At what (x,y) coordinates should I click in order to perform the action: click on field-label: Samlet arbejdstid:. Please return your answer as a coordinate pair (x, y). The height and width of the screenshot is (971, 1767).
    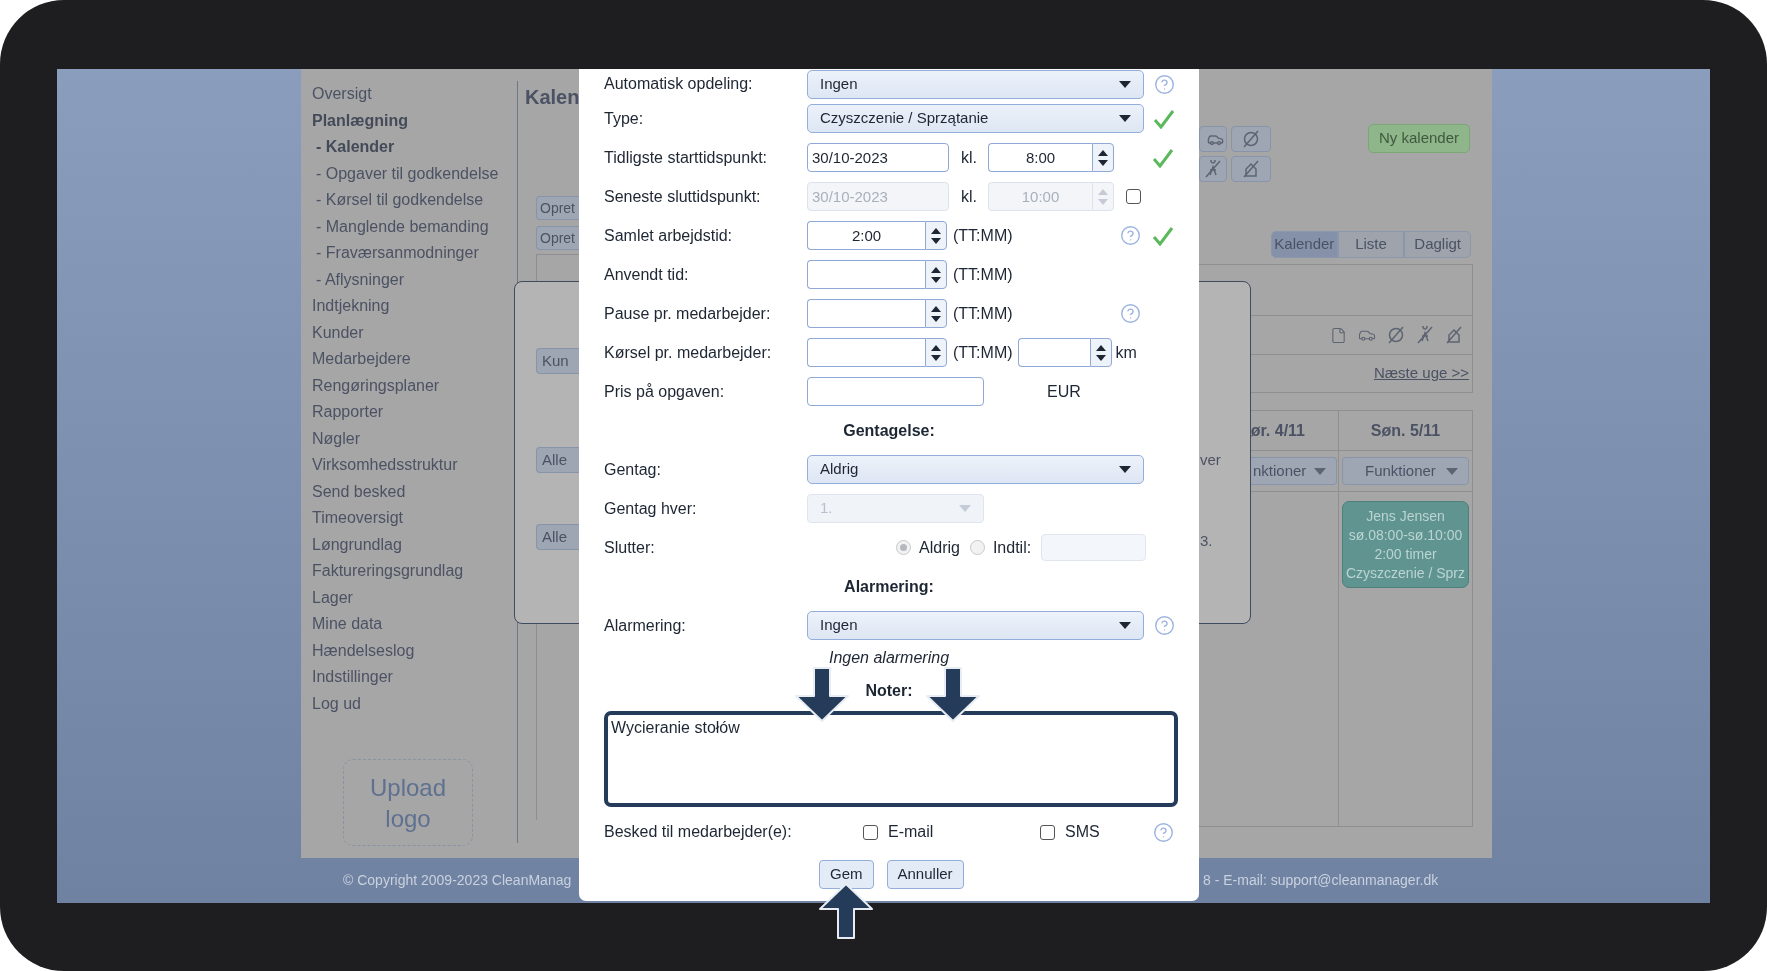
    Looking at the image, I should click on (669, 235).